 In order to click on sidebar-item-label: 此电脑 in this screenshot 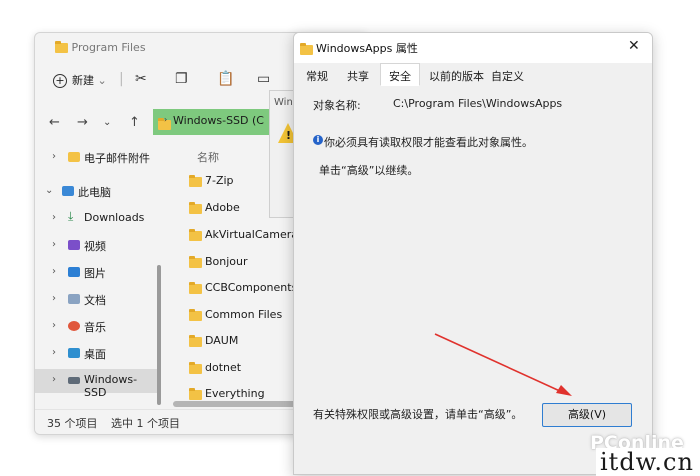, I will do `click(94, 192)`.